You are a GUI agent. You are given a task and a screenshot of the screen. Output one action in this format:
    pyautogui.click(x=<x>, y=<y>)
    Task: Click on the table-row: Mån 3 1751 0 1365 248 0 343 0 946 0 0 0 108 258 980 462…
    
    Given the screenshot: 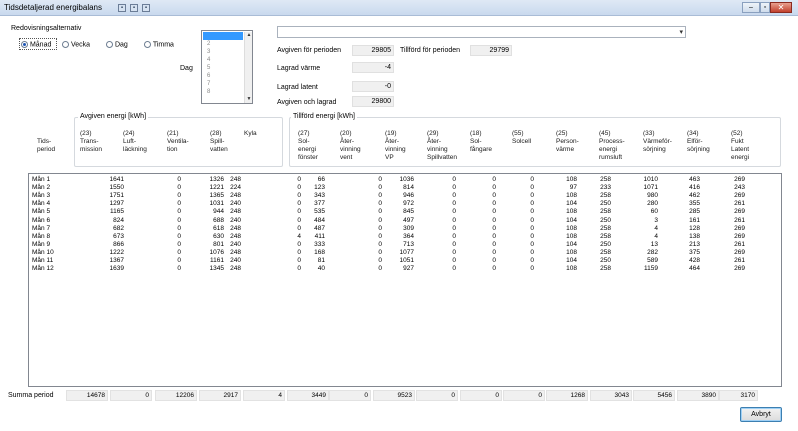 What is the action you would take?
    pyautogui.click(x=405, y=196)
    